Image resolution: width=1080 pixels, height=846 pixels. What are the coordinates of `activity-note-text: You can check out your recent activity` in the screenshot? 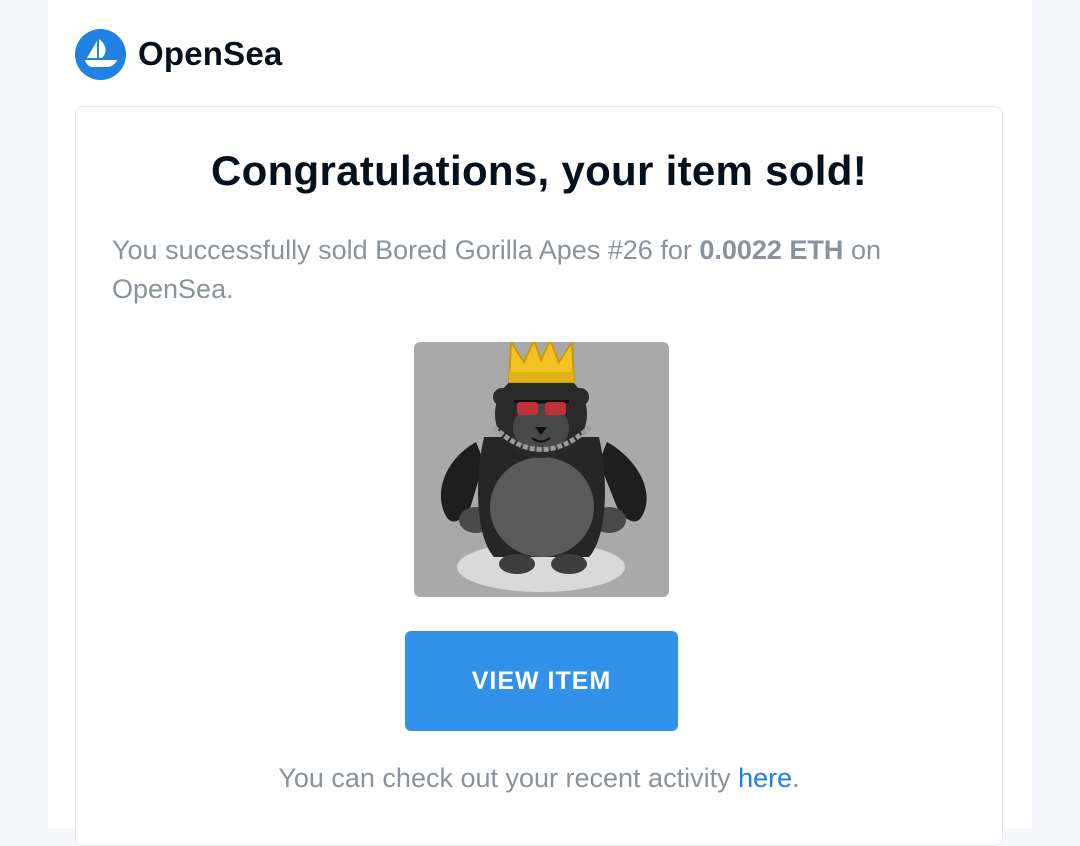 It's located at (508, 778).